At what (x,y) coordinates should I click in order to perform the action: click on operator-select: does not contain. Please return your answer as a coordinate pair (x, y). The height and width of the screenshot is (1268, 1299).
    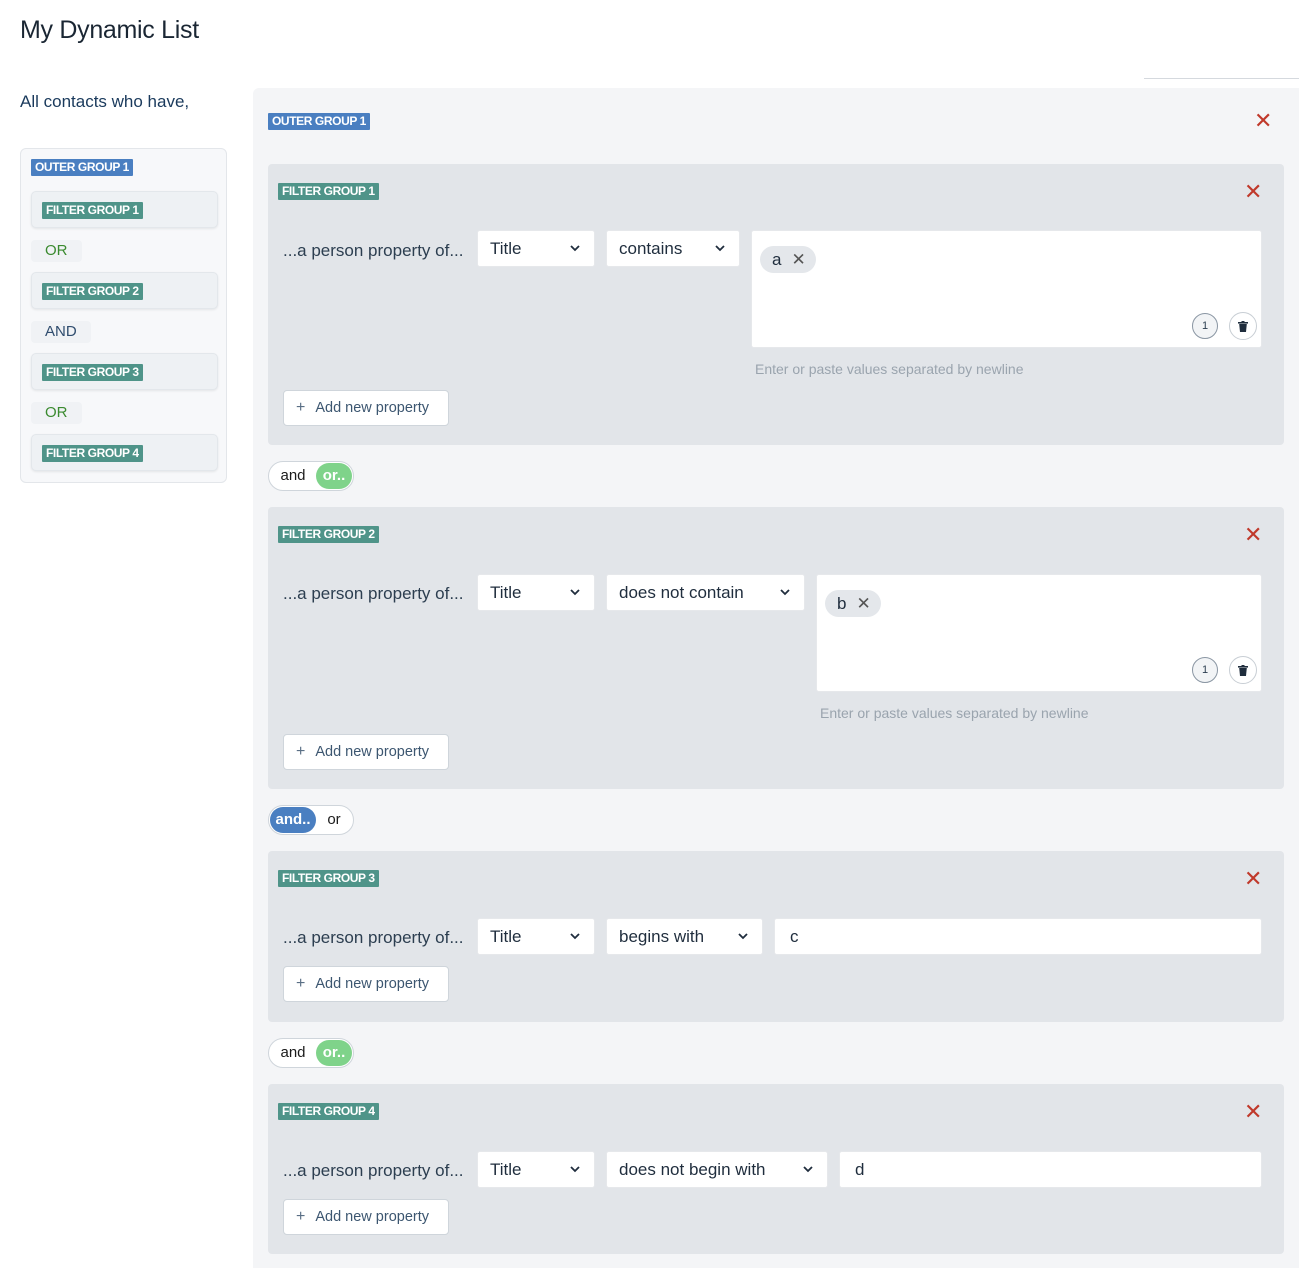
    Looking at the image, I should click on (705, 592).